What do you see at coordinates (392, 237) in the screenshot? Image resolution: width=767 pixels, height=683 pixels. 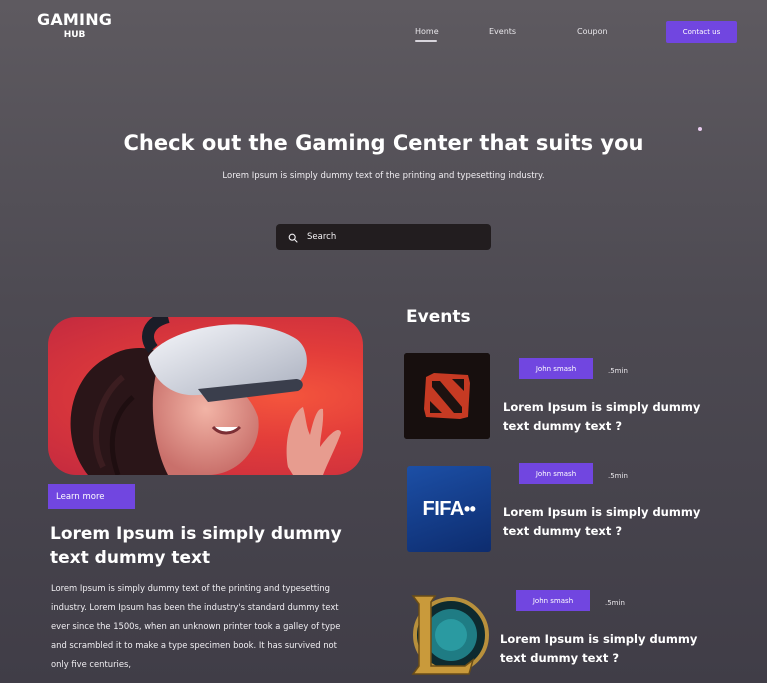 I see `search-input` at bounding box center [392, 237].